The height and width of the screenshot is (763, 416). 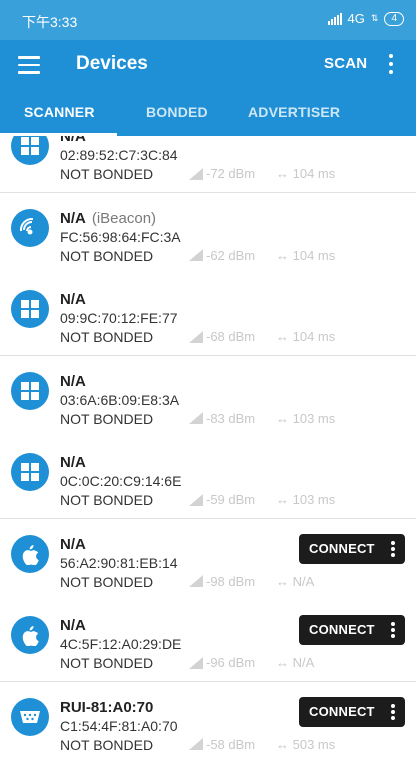 I want to click on status-indicators: 4G ⇅ 4, so click(x=365, y=18).